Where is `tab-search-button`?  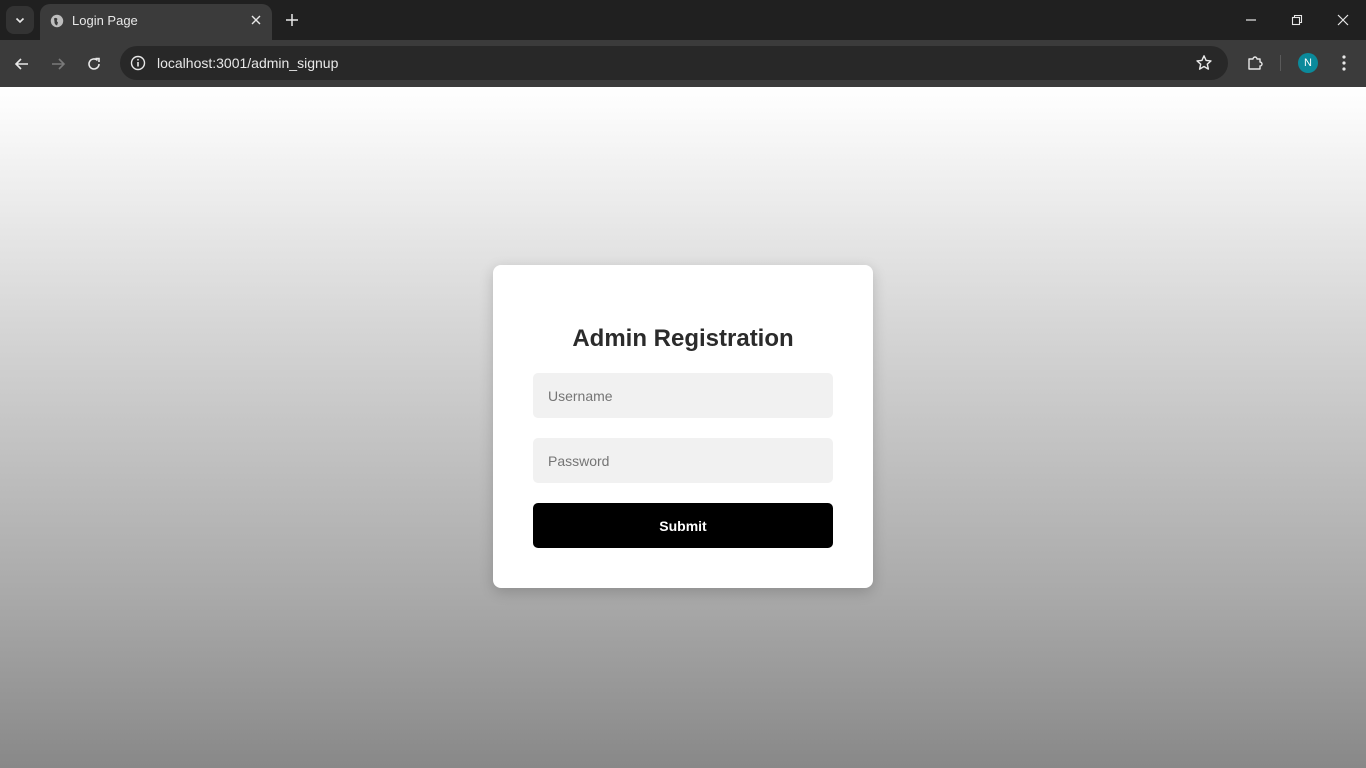
tab-search-button is located at coordinates (20, 20).